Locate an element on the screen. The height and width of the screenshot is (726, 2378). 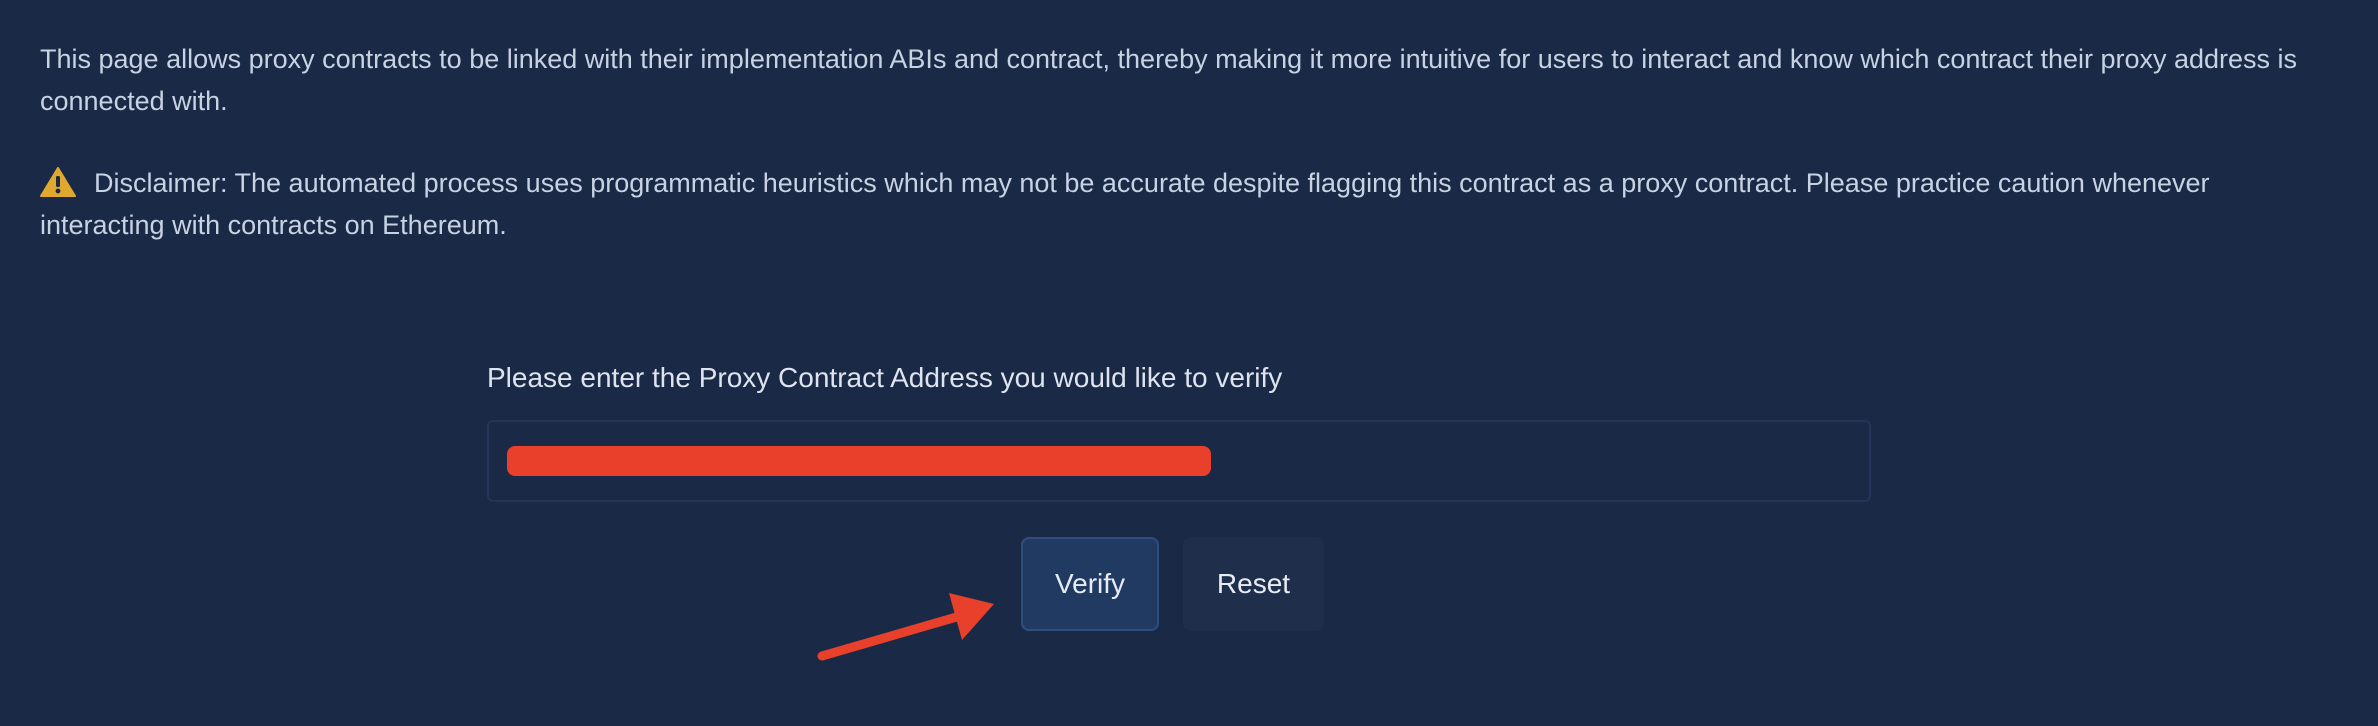
annotation-arrow-icon is located at coordinates (905, 627).